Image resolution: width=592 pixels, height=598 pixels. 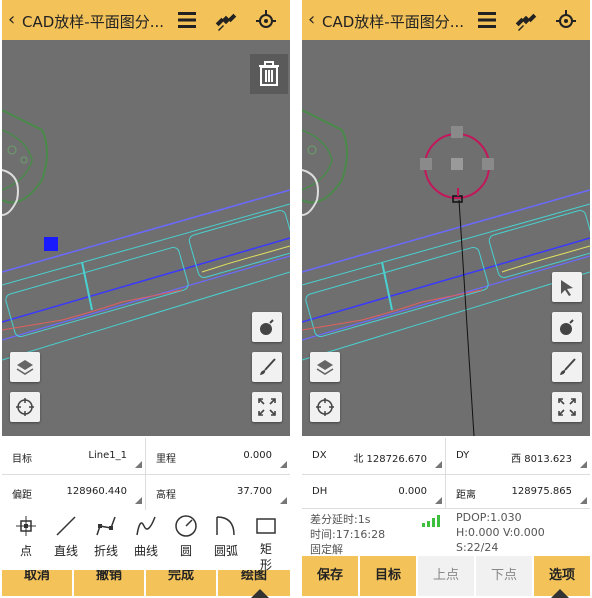 What do you see at coordinates (504, 576) in the screenshot?
I see `next-point-button: 下点` at bounding box center [504, 576].